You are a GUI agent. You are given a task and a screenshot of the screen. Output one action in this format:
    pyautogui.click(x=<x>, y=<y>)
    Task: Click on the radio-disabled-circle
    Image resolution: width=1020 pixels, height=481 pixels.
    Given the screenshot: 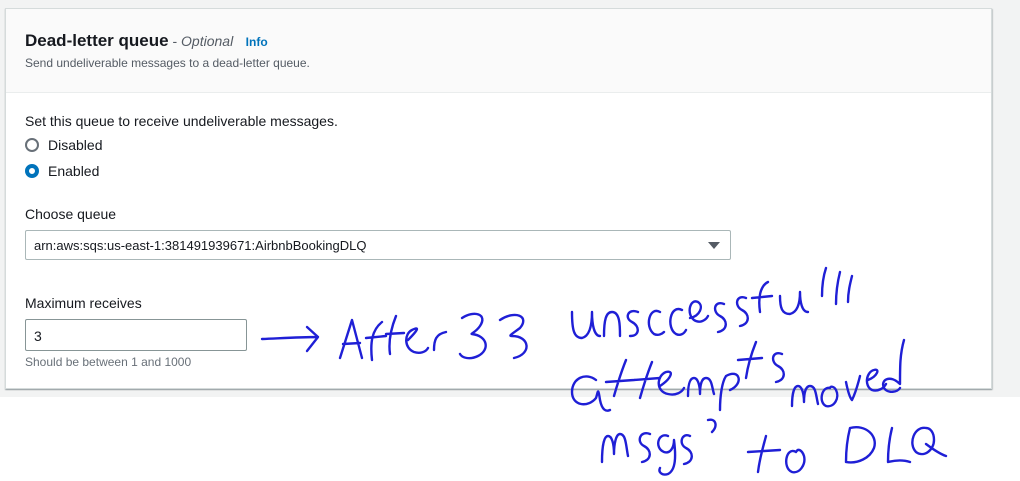 What is the action you would take?
    pyautogui.click(x=32, y=145)
    